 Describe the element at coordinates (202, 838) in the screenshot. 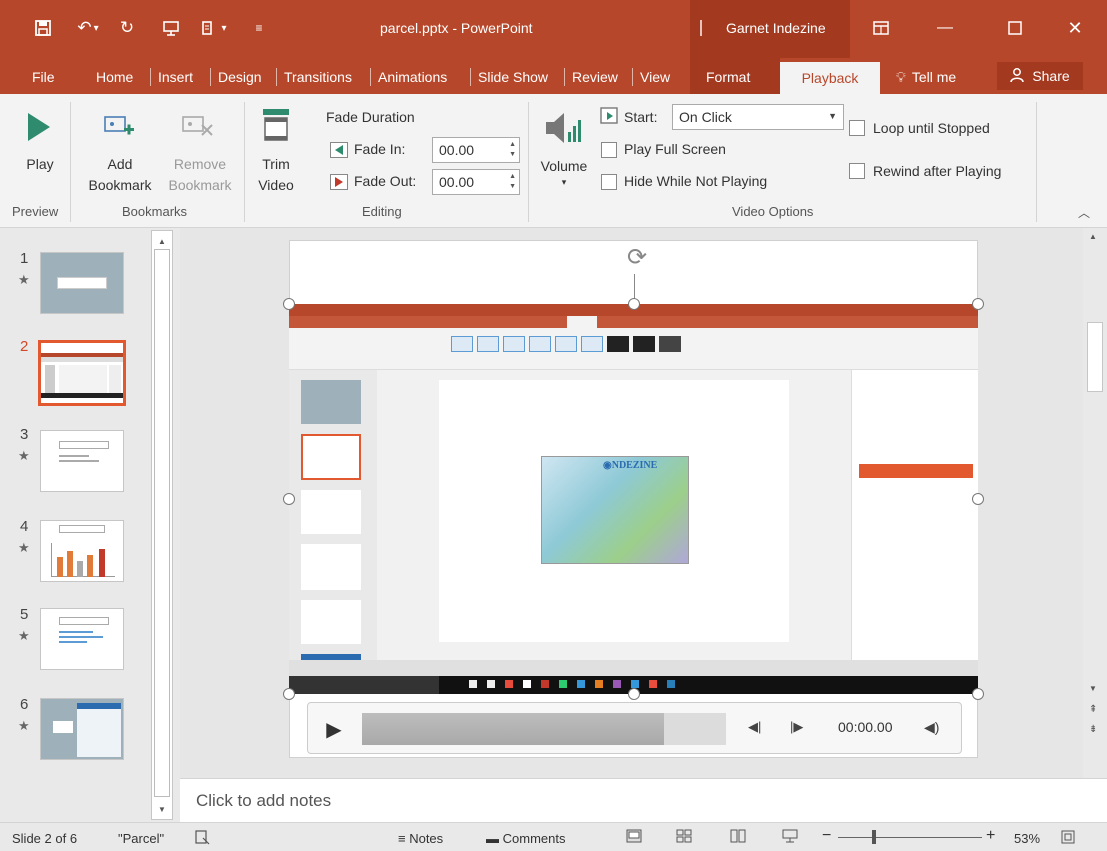

I see `accessibility-check-icon` at that location.